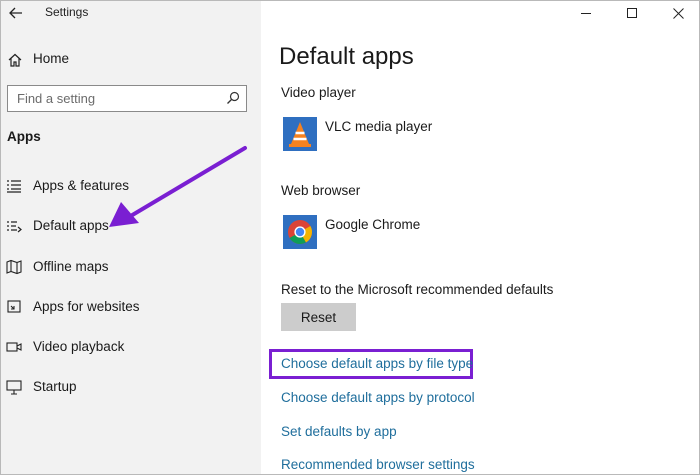 The height and width of the screenshot is (475, 700). I want to click on home-icon, so click(15, 60).